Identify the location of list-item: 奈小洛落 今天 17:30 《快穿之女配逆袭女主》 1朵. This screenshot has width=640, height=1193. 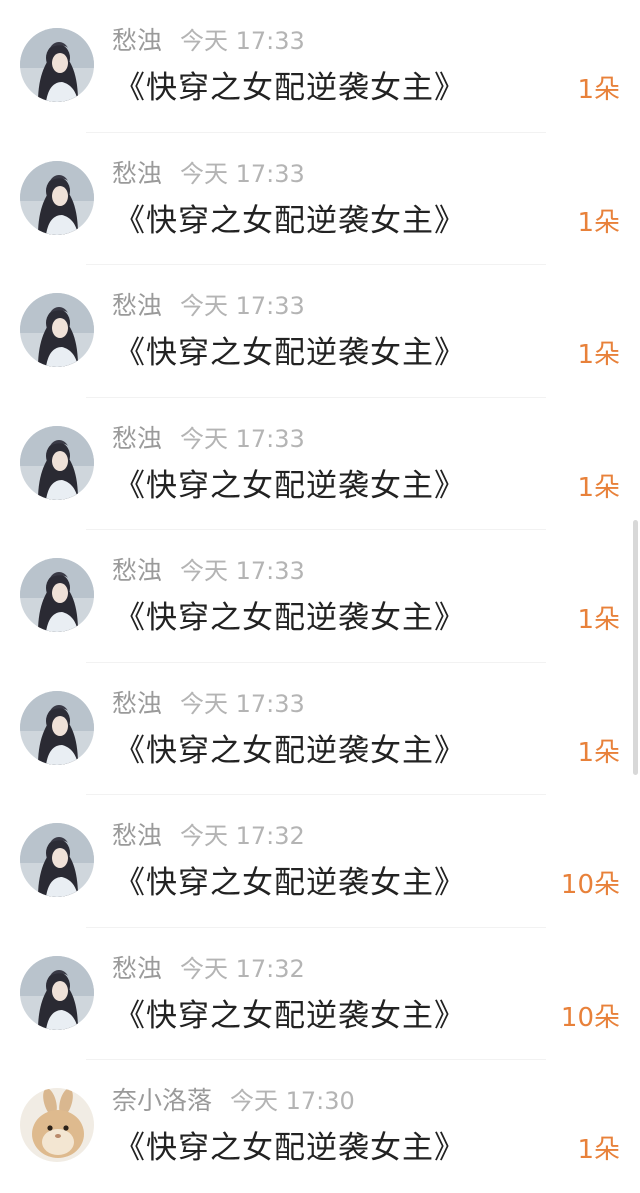
(320, 1126).